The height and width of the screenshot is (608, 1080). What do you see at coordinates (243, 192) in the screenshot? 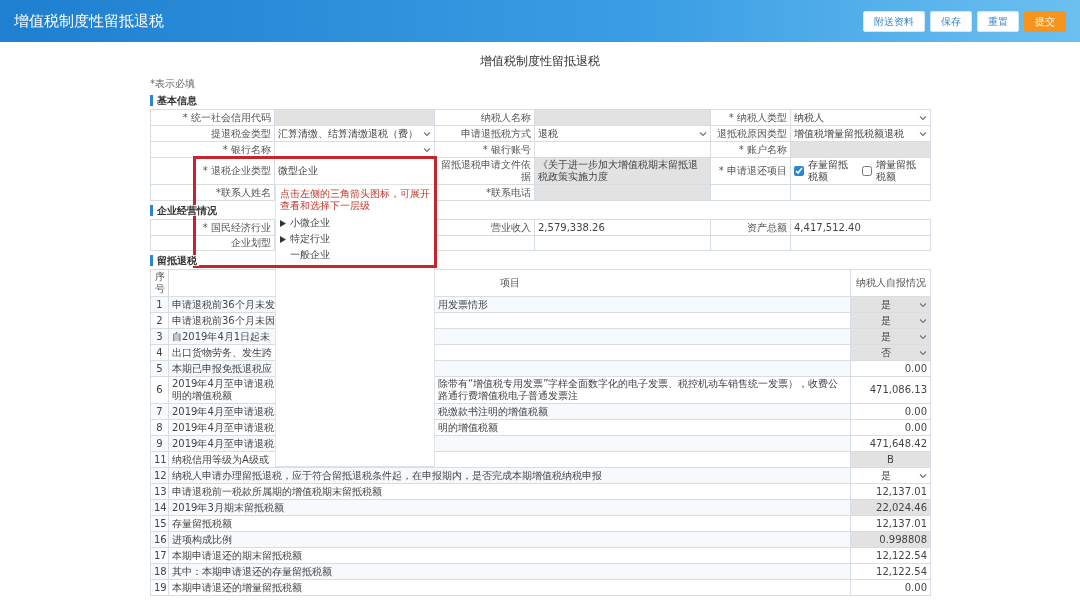
I see `field-label: *联系人姓名` at bounding box center [243, 192].